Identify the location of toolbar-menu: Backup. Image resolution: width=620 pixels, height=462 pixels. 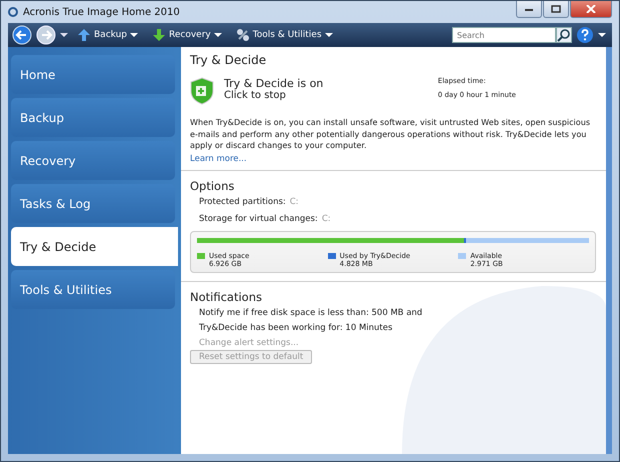
(107, 35).